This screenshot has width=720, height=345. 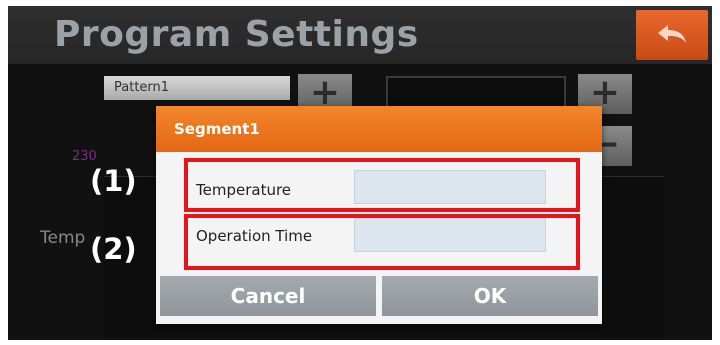 I want to click on operation-time-input, so click(x=450, y=235).